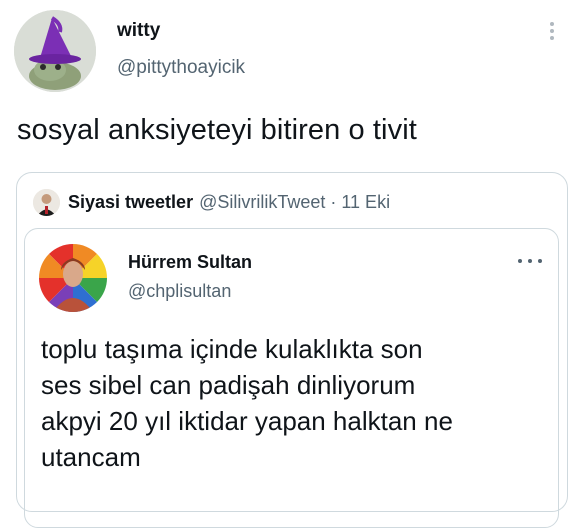 This screenshot has width=580, height=528. Describe the element at coordinates (130, 202) in the screenshot. I see `quote-author-display-name: Siyasi tweetler` at that location.